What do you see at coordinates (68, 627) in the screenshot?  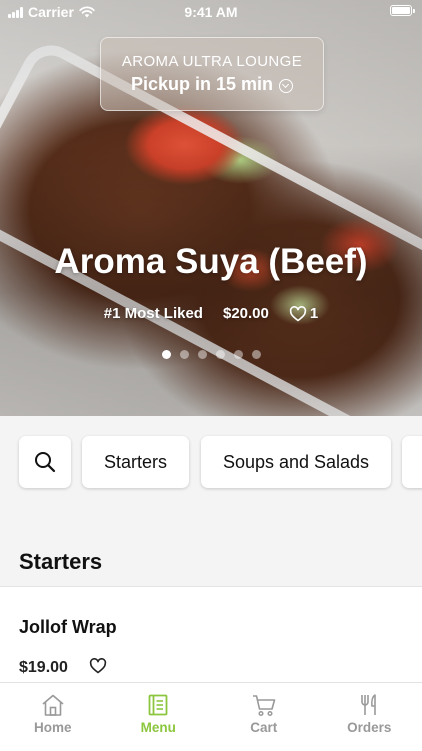 I see `menu-item-name: Jollof Wrap` at bounding box center [68, 627].